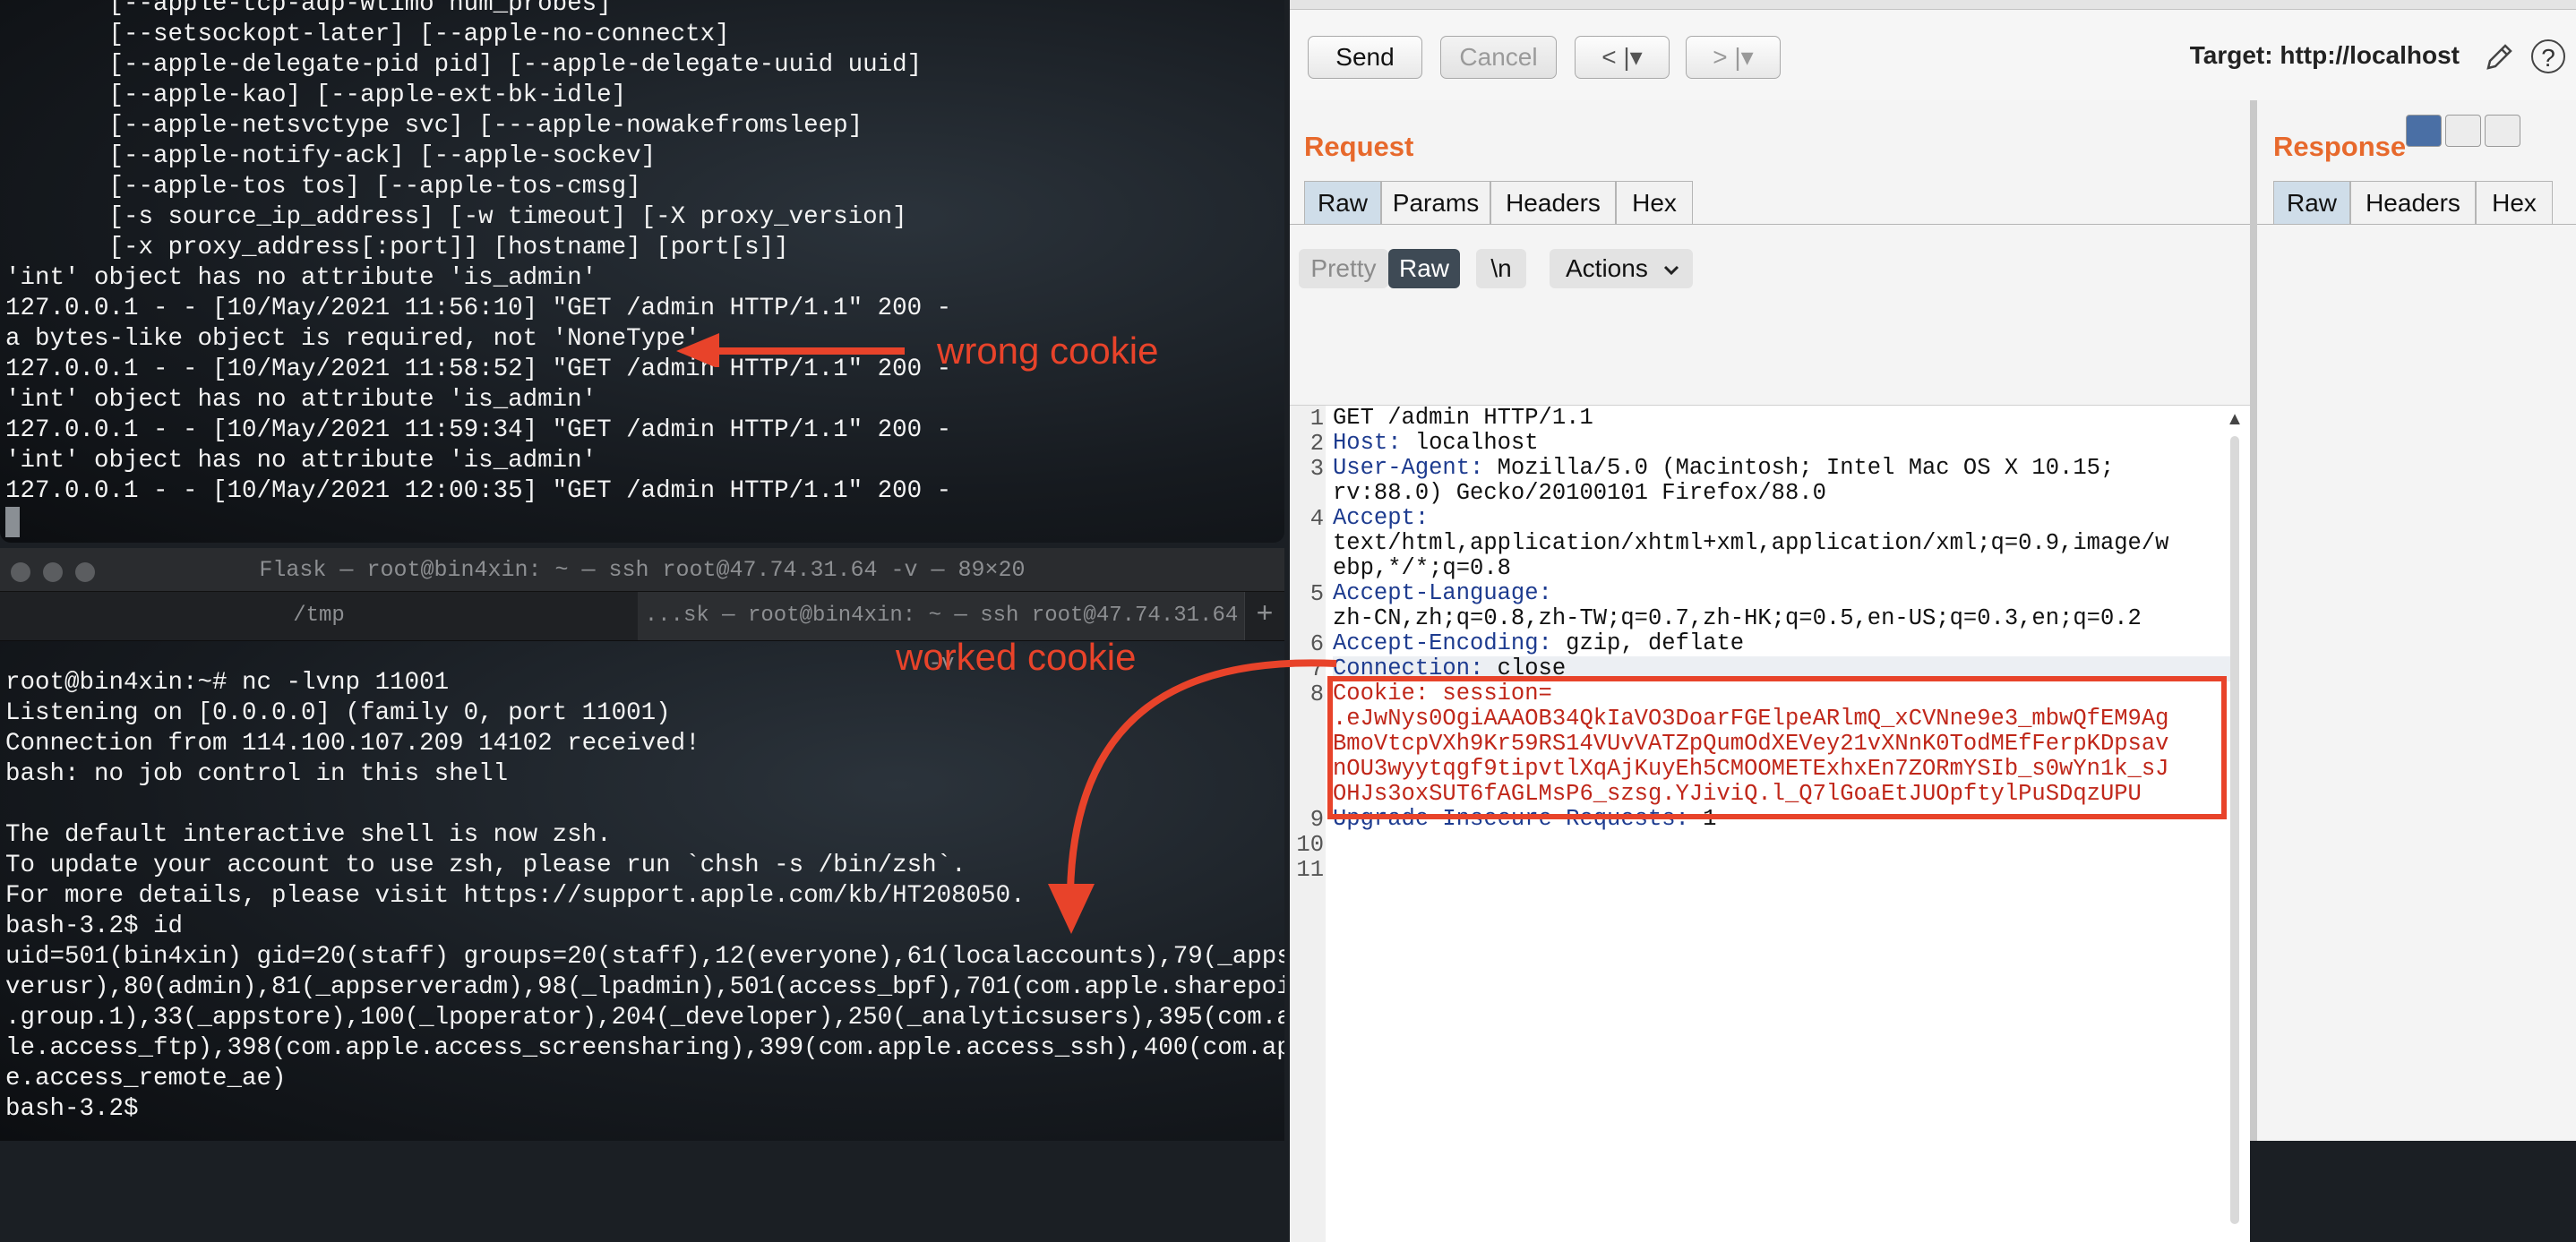 Image resolution: width=2576 pixels, height=1242 pixels. What do you see at coordinates (1424, 268) in the screenshot?
I see `raw-toggle: Raw` at bounding box center [1424, 268].